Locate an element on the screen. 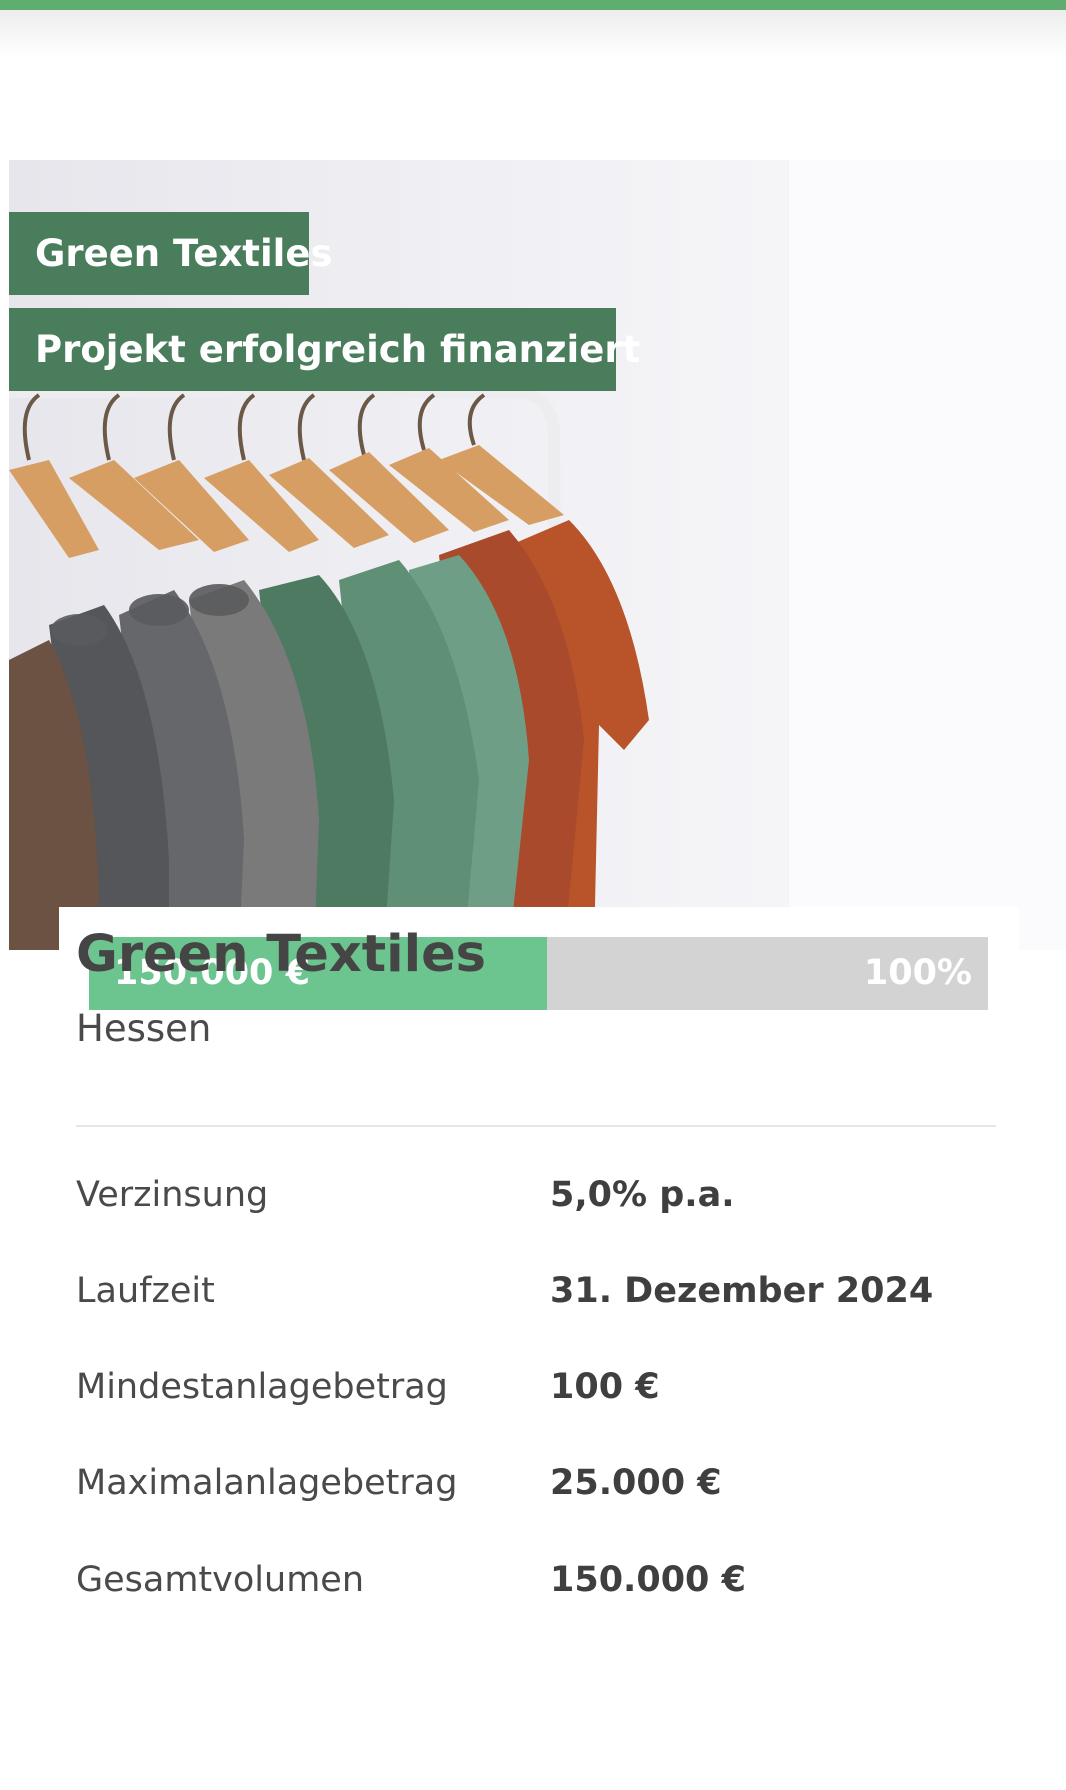 This screenshot has width=1066, height=1790. detail-row: Verzinsung 5,0% p.a. is located at coordinates (556, 1205).